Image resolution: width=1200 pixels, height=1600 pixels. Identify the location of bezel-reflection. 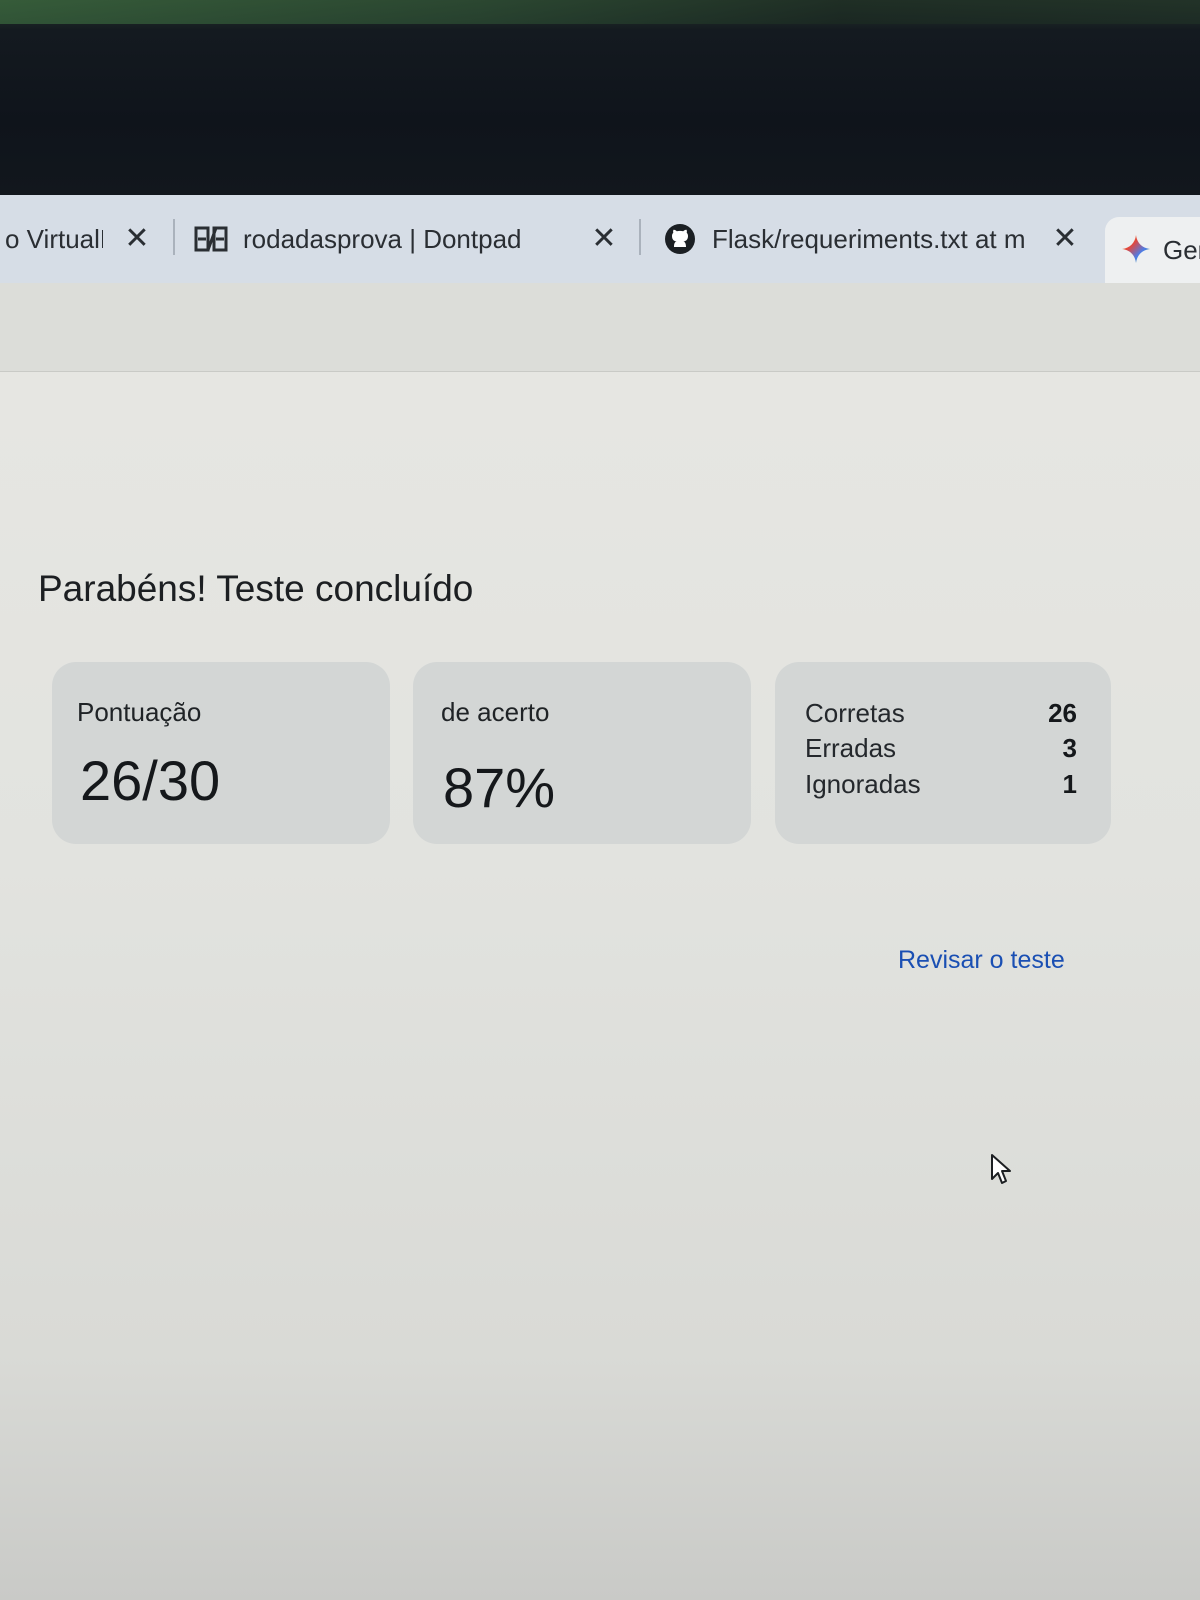
(600, 12).